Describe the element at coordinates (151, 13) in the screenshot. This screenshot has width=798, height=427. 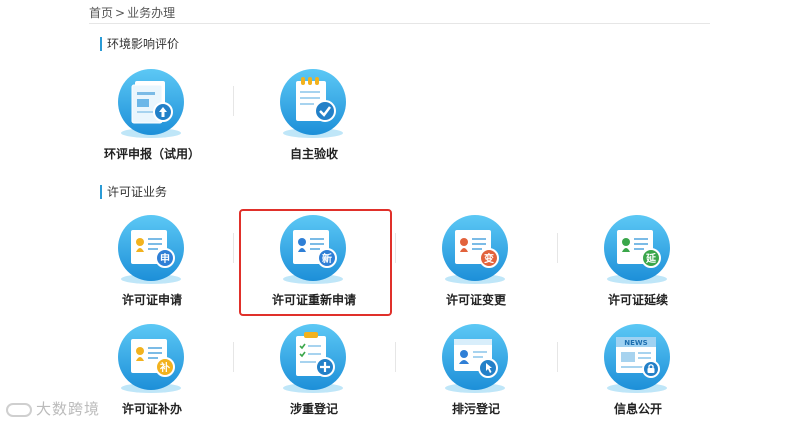
I see `breadcrumb-current: 业务办理` at that location.